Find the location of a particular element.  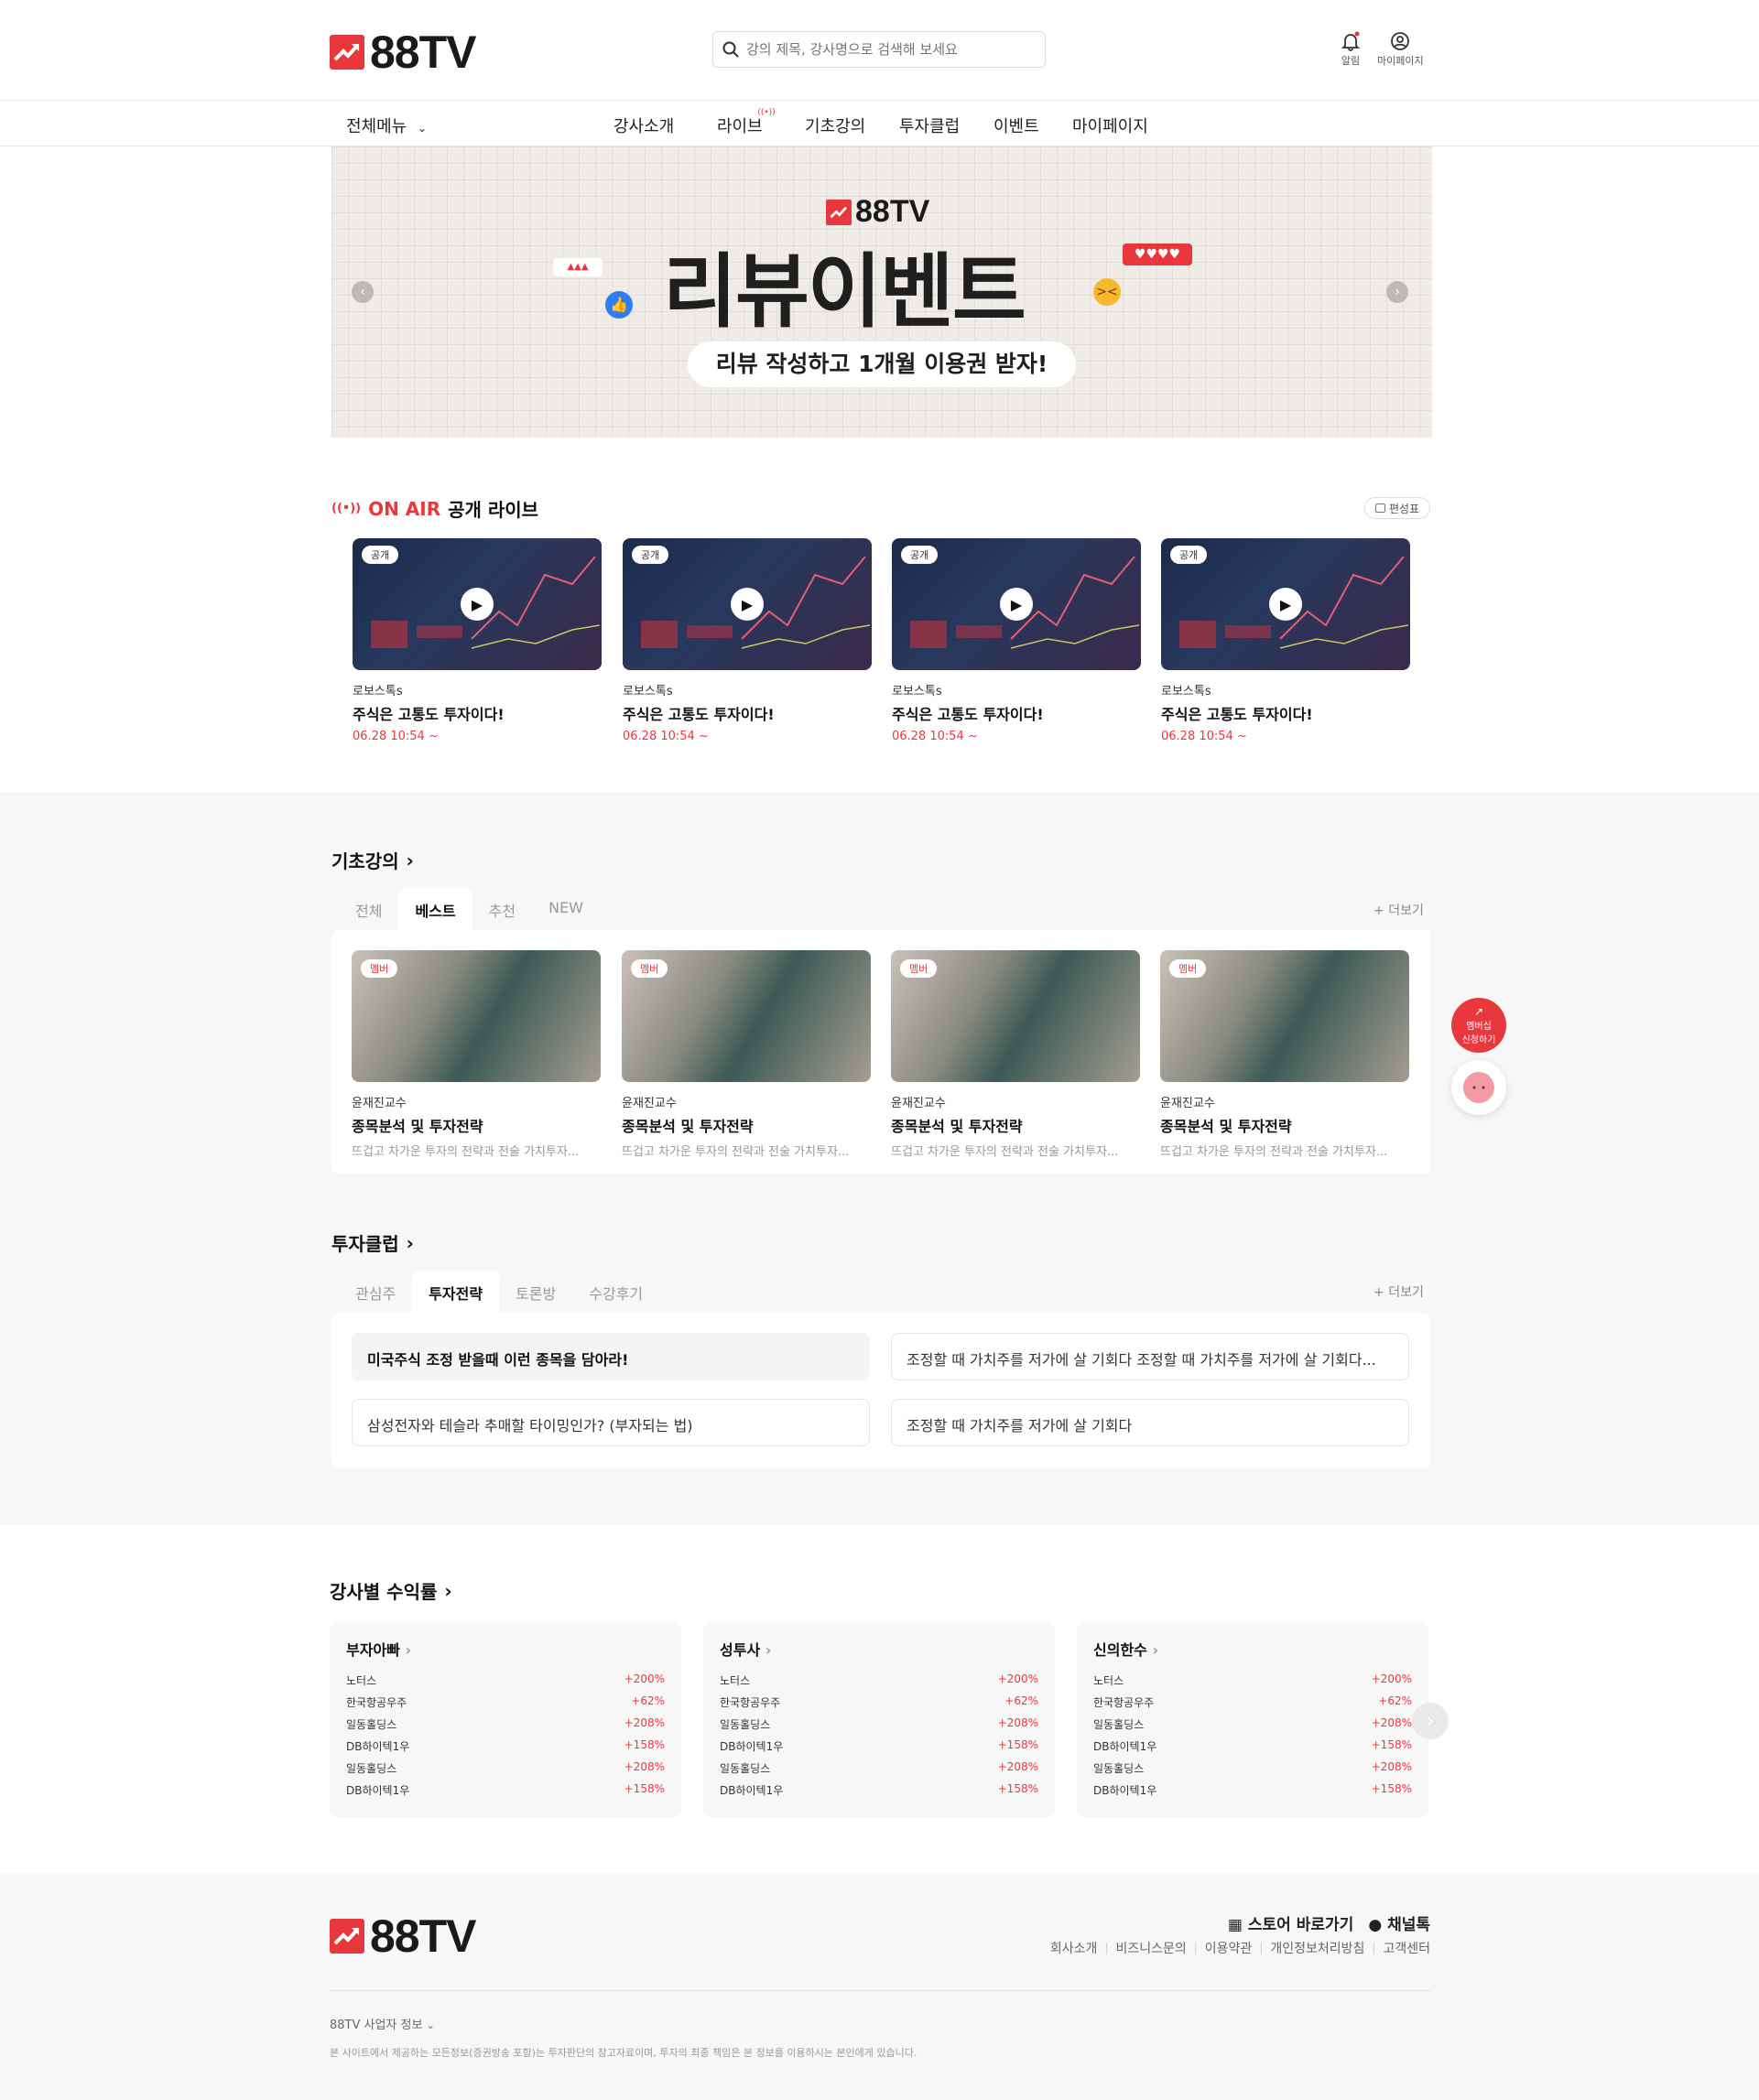

thumbs-bubble-icon: ▲▲▲ is located at coordinates (578, 267).